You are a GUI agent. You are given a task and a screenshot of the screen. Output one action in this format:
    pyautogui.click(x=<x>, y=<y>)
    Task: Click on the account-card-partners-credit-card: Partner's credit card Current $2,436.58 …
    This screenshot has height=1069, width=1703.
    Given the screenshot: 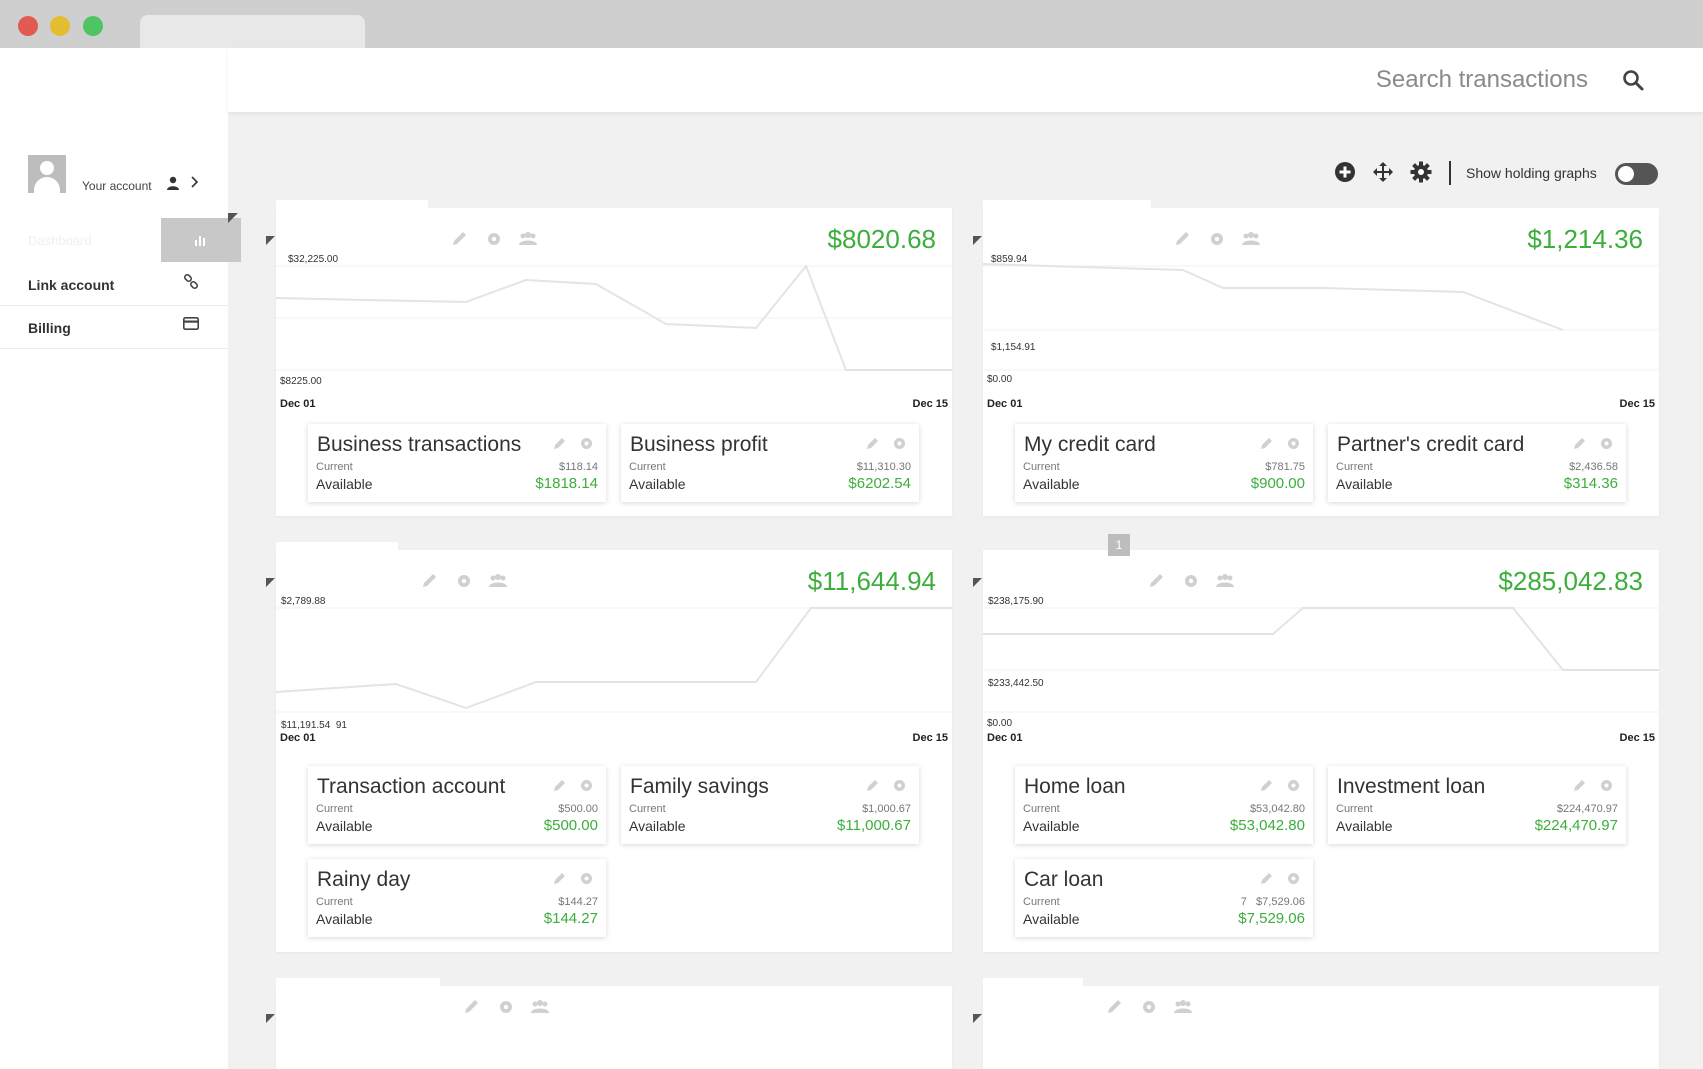 What is the action you would take?
    pyautogui.click(x=1477, y=463)
    